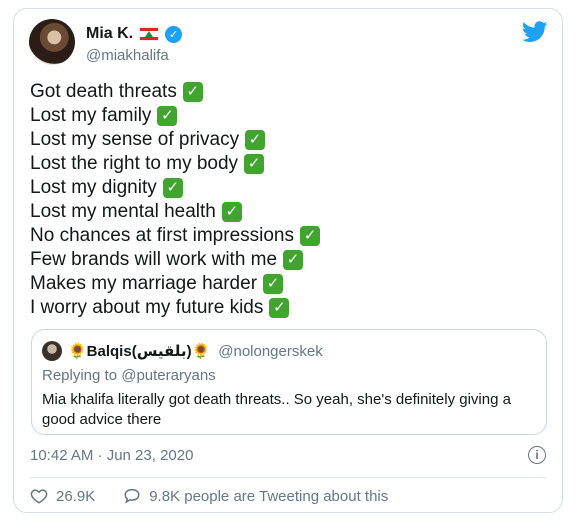 This screenshot has height=526, width=578. Describe the element at coordinates (76, 496) in the screenshot. I see `like-count: 26.9K` at that location.